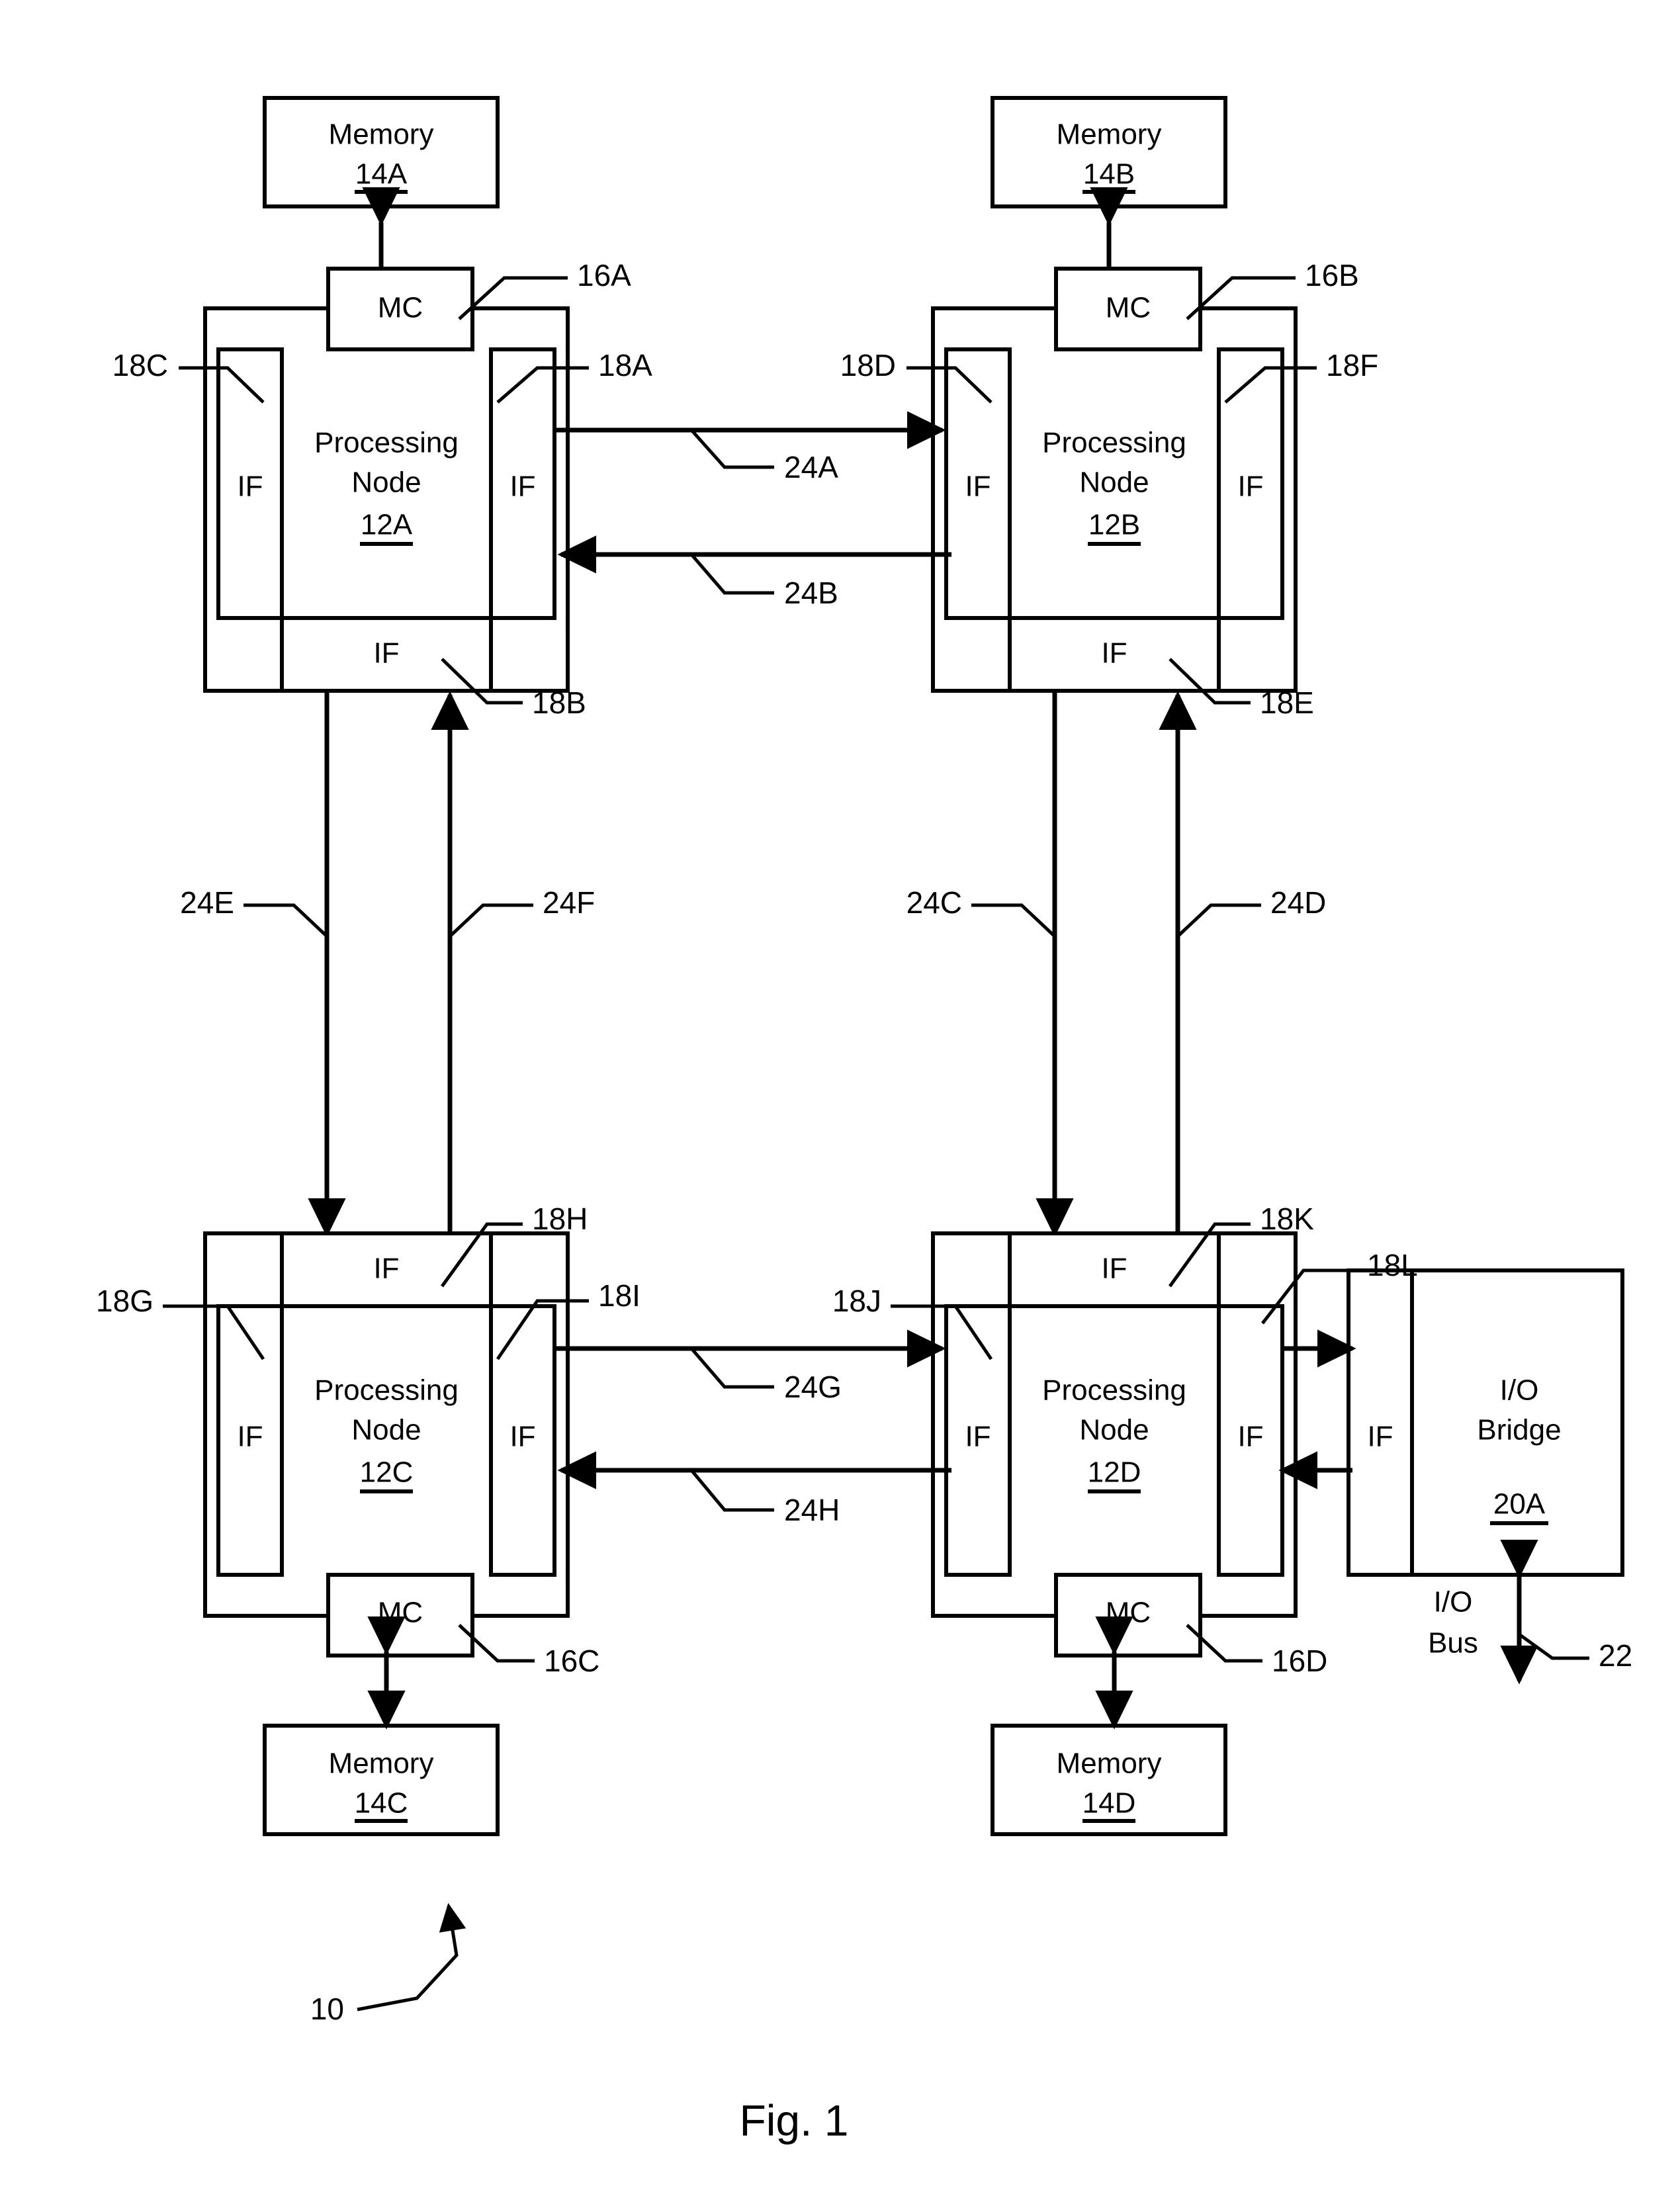 This screenshot has width=1678, height=2212. I want to click on memory-14b-label: Memory, so click(1109, 134).